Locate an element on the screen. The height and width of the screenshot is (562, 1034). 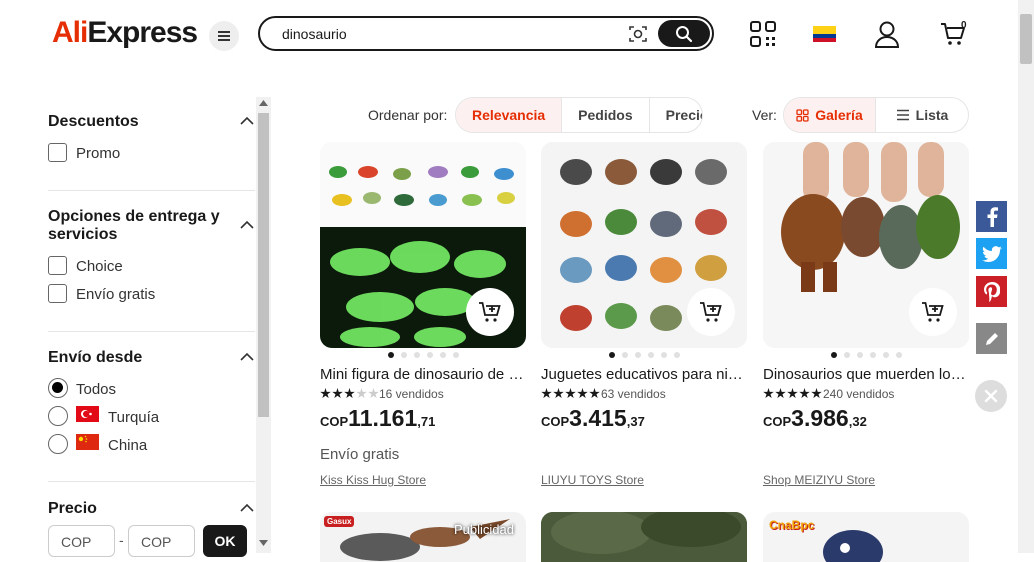
qr-code-icon is located at coordinates (763, 34).